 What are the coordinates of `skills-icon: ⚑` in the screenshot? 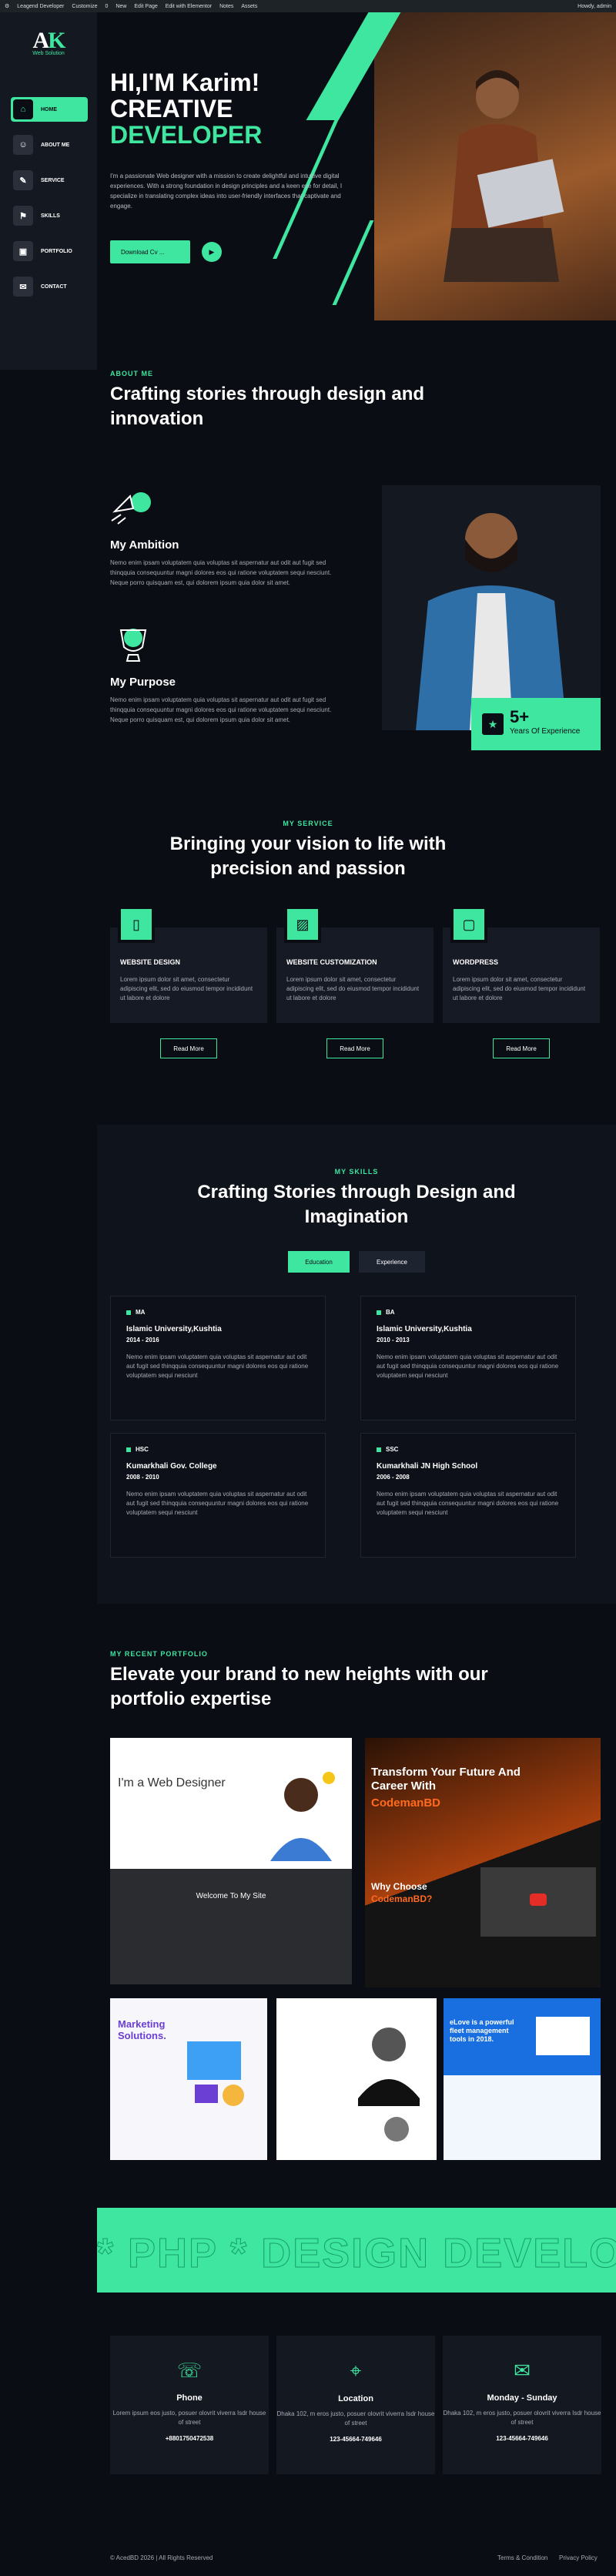 It's located at (23, 216).